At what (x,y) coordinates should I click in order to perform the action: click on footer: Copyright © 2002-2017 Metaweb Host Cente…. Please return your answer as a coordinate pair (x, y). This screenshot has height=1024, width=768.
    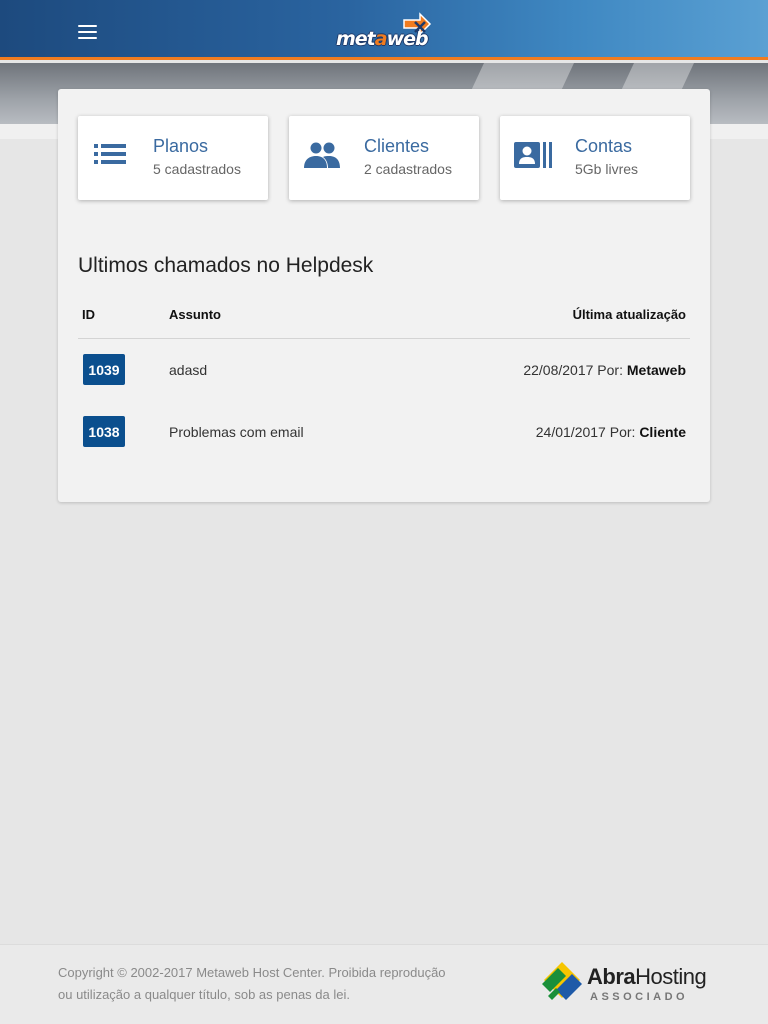
    Looking at the image, I should click on (384, 984).